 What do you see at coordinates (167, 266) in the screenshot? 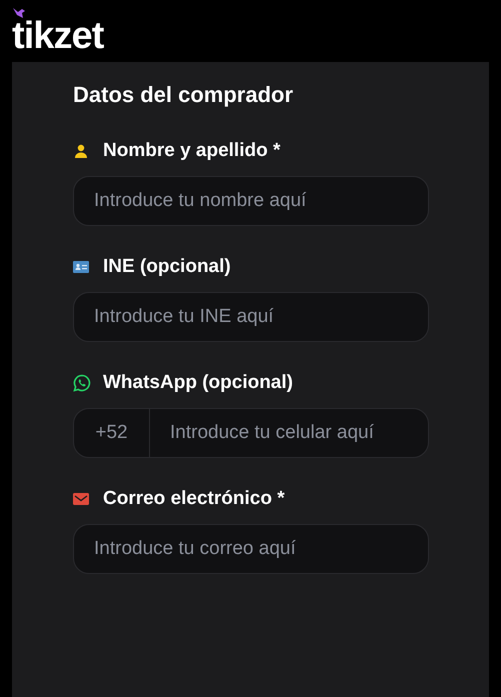
I see `field-label: INE (opcional)` at bounding box center [167, 266].